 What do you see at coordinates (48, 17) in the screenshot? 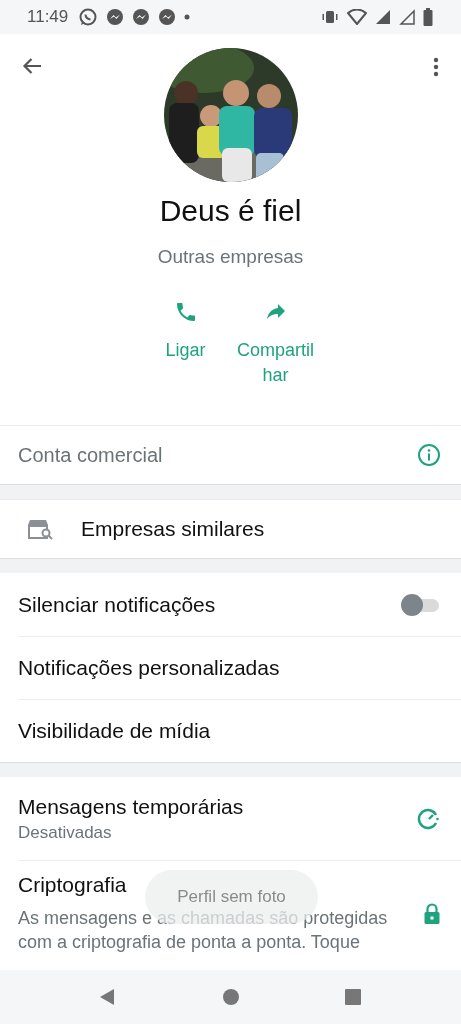
I see `status-time: 11:49` at bounding box center [48, 17].